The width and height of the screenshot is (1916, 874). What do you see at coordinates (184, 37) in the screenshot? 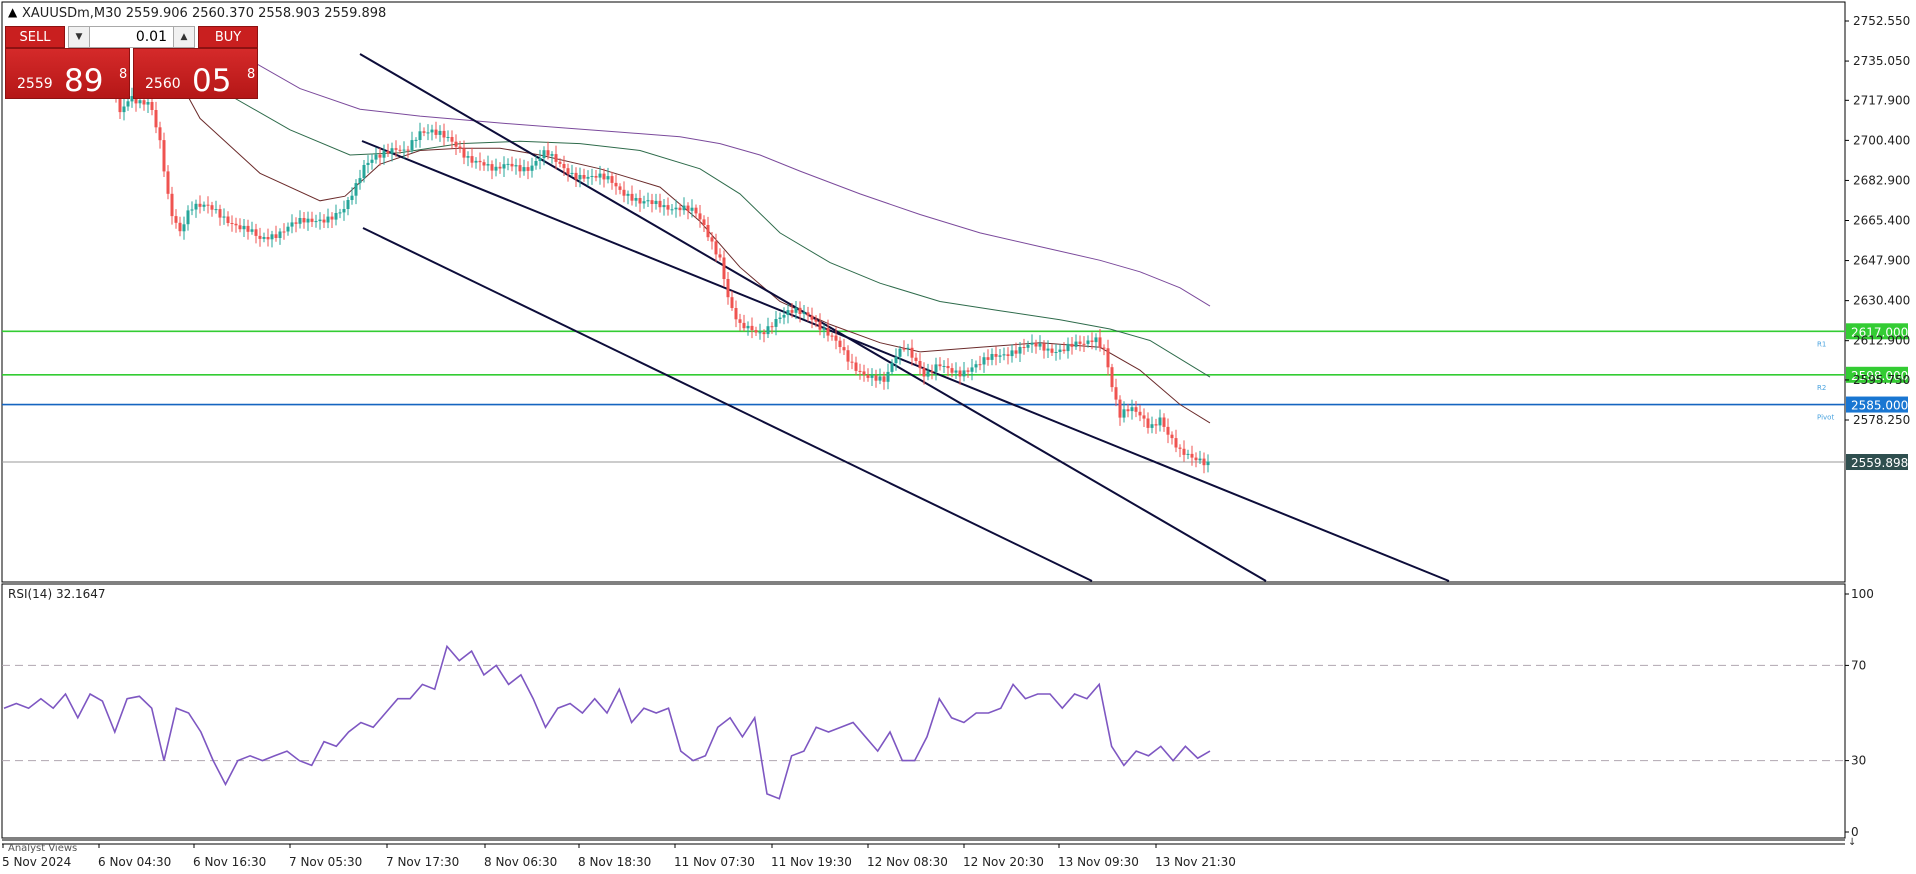
I see `lot-increase-icon: ▲` at bounding box center [184, 37].